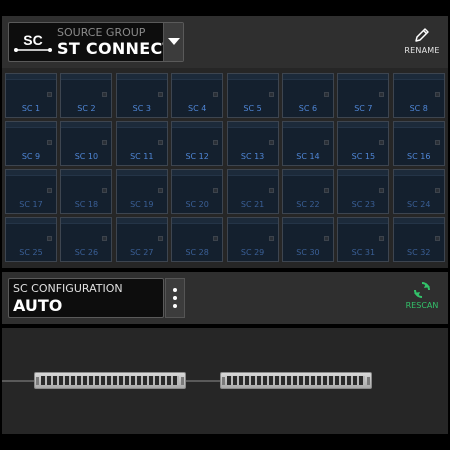  I want to click on sc-channel-tile: SC 30, so click(307, 239).